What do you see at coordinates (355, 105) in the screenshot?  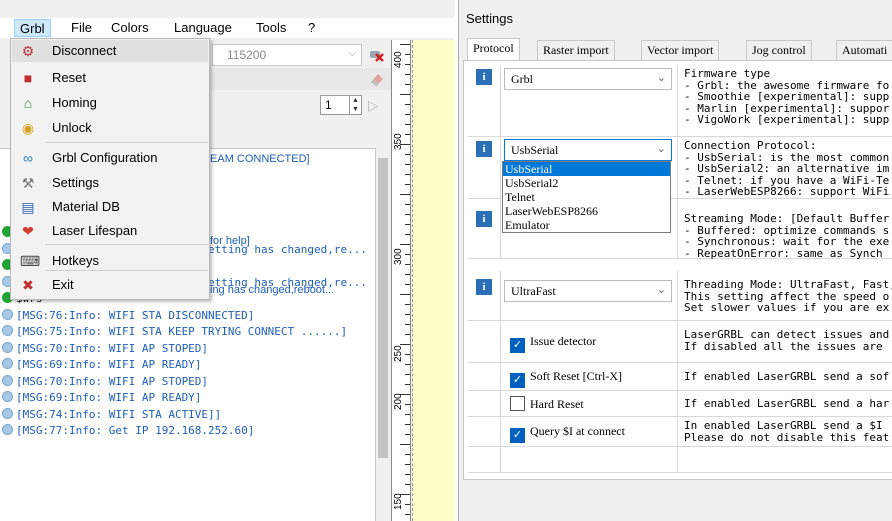 I see `stepper-arrows-icon: ▲ ▼` at bounding box center [355, 105].